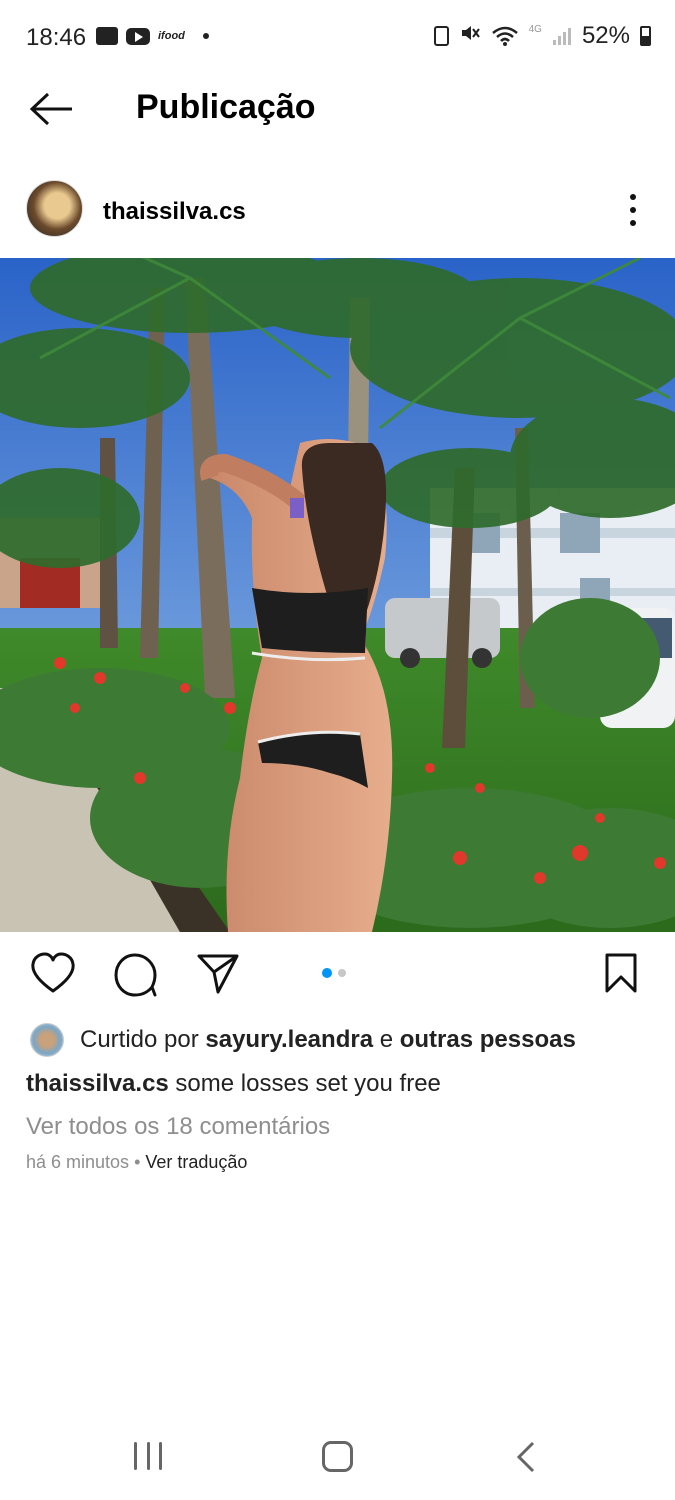 This screenshot has height=1500, width=675. What do you see at coordinates (535, 29) in the screenshot?
I see `network-type-label: 4G` at bounding box center [535, 29].